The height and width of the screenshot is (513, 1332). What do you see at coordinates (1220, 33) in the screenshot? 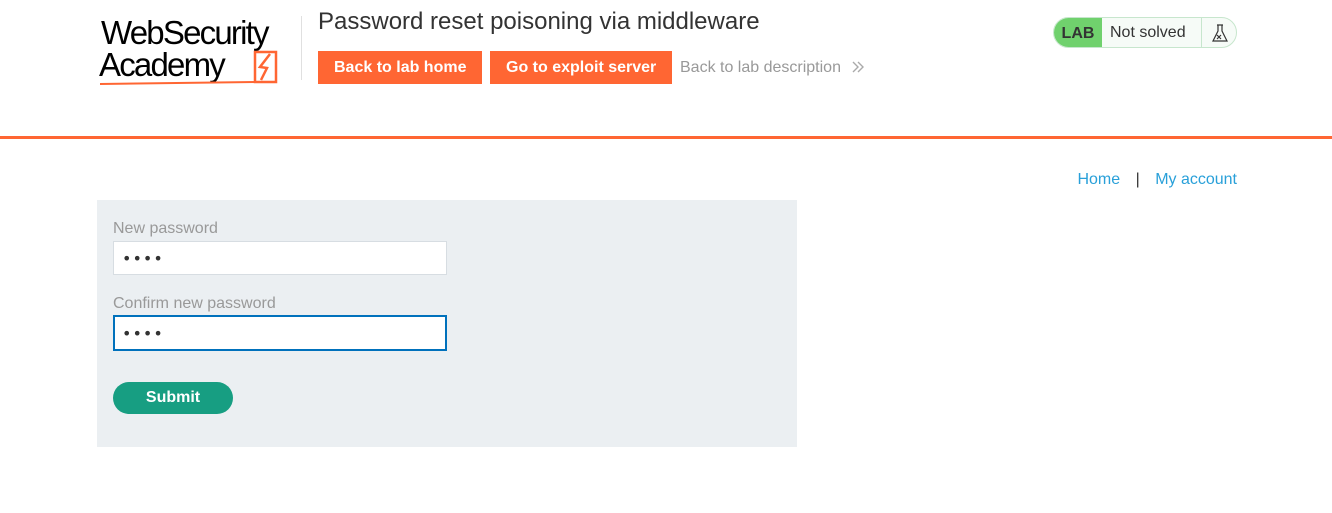
I see `flask-icon` at bounding box center [1220, 33].